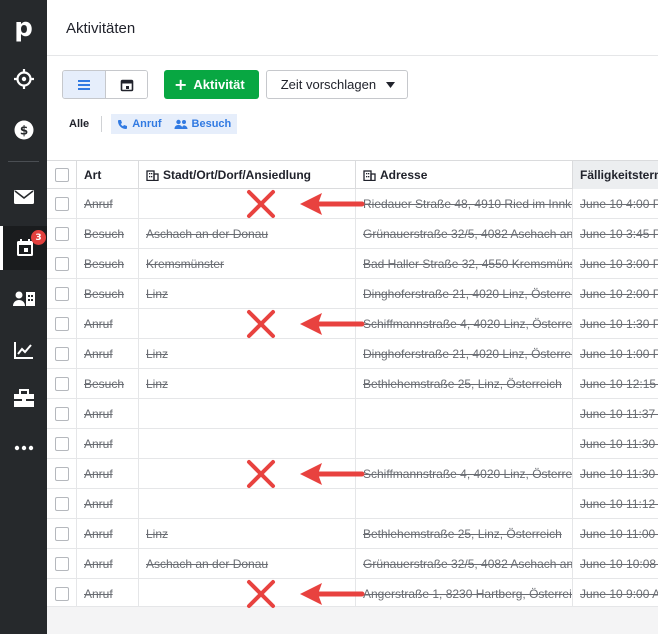 The width and height of the screenshot is (658, 634). What do you see at coordinates (181, 124) in the screenshot?
I see `people-icon` at bounding box center [181, 124].